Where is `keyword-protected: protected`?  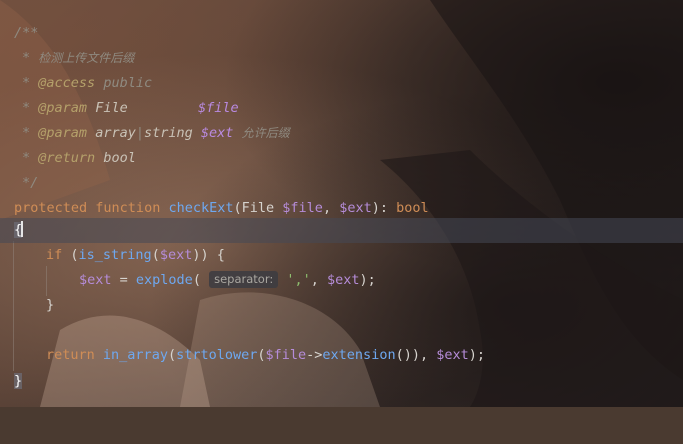
keyword-protected: protected is located at coordinates (51, 208).